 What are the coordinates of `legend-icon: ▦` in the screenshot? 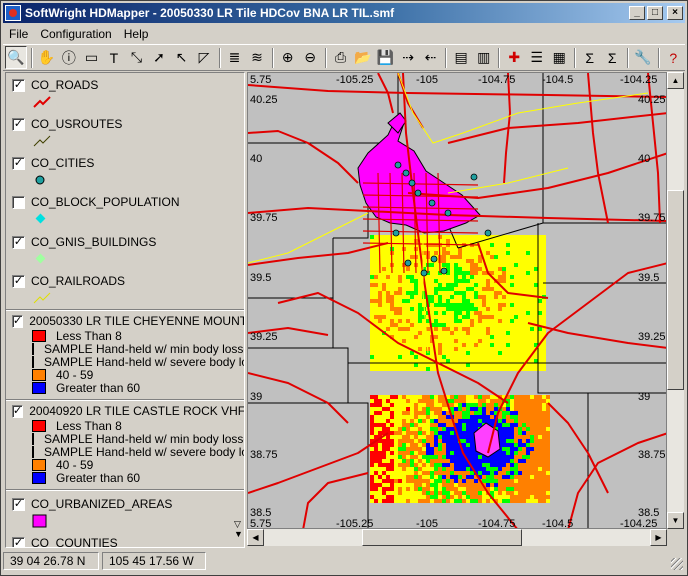 It's located at (559, 57).